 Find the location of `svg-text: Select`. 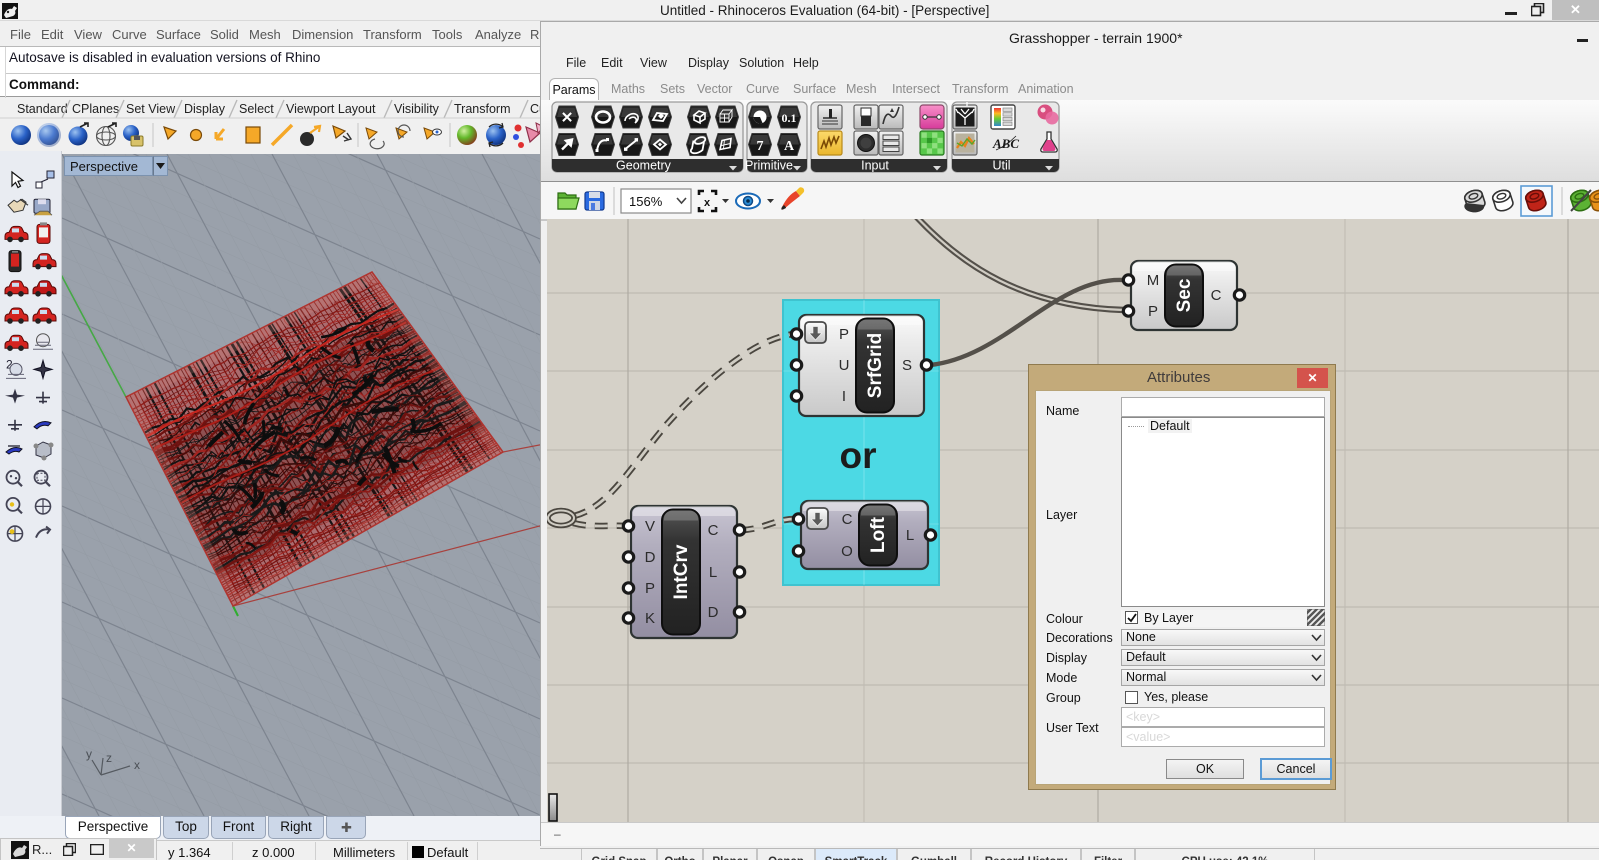

svg-text: Select is located at coordinates (256, 109).